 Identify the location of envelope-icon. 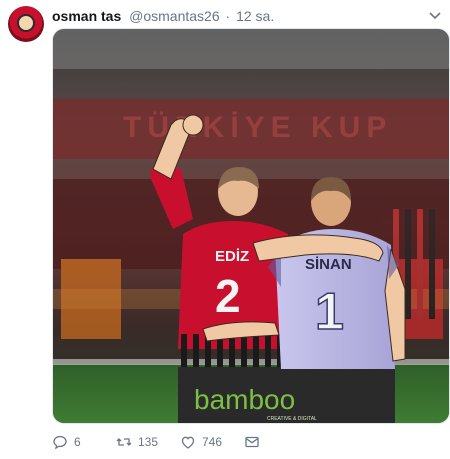
(252, 442).